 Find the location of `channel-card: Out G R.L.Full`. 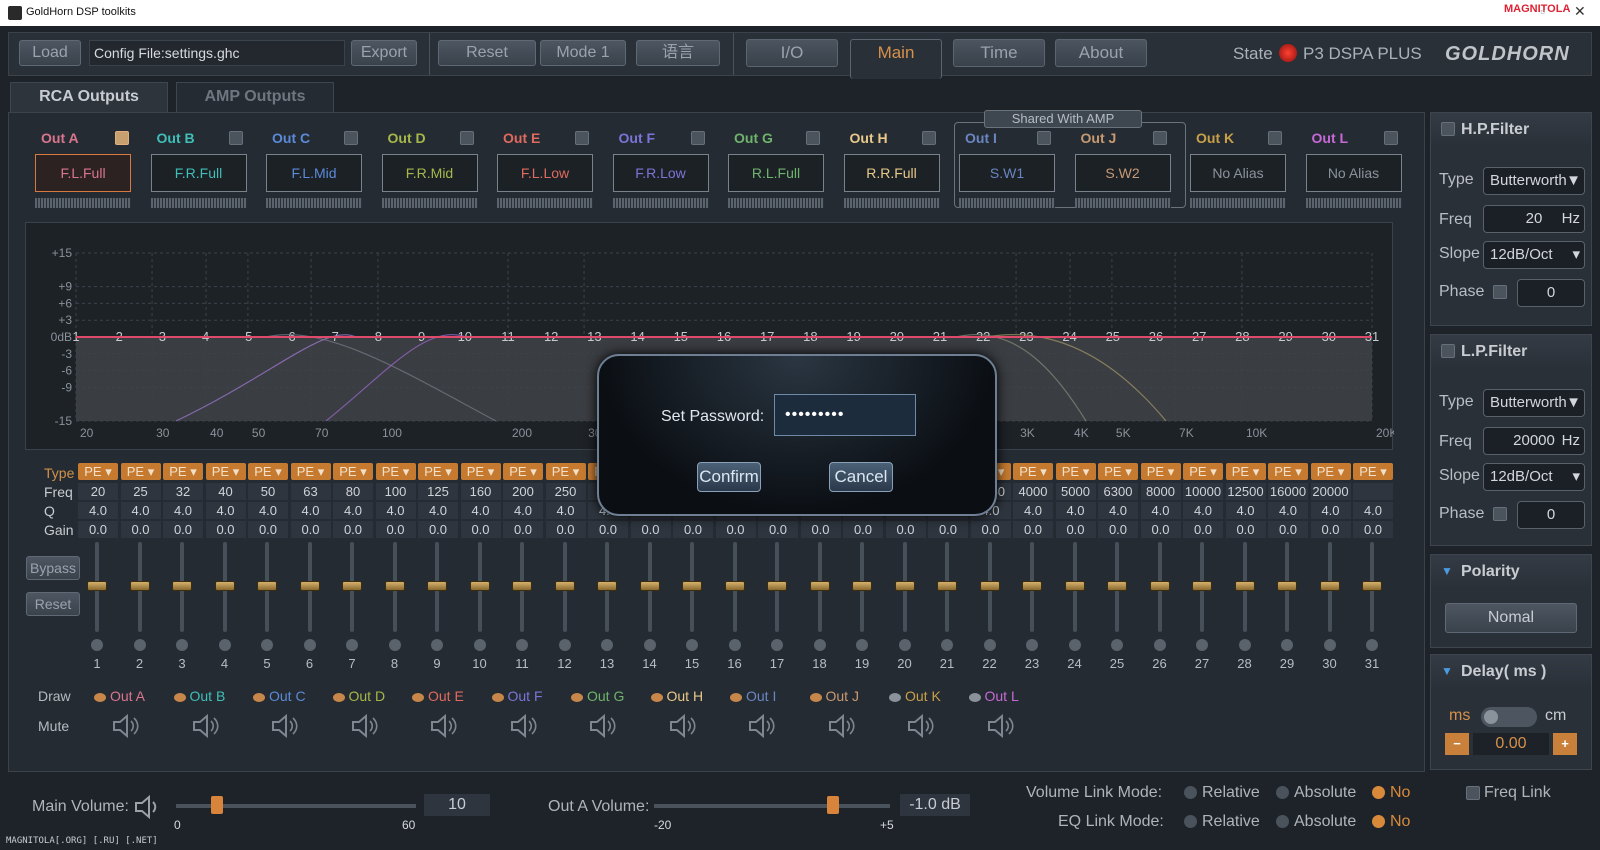

channel-card: Out G R.L.Full is located at coordinates (777, 168).